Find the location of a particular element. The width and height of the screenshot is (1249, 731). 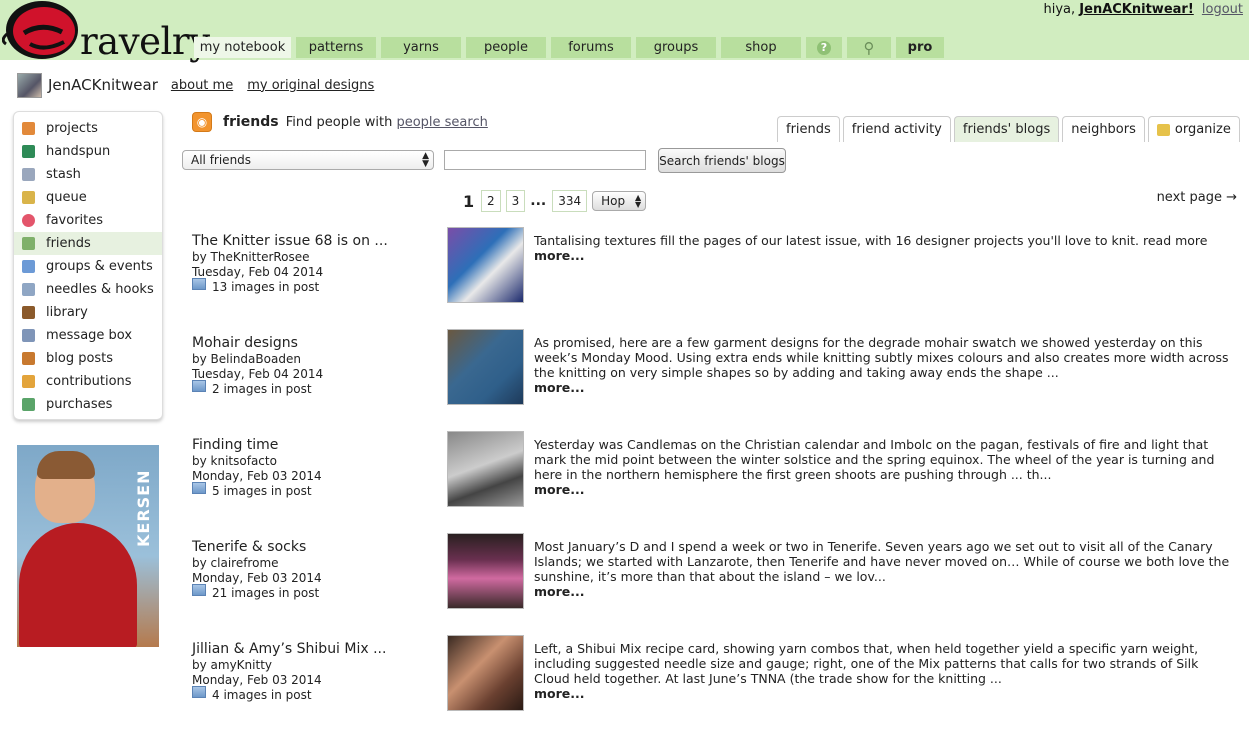

profile-username: JenACKnitwear is located at coordinates (103, 85).